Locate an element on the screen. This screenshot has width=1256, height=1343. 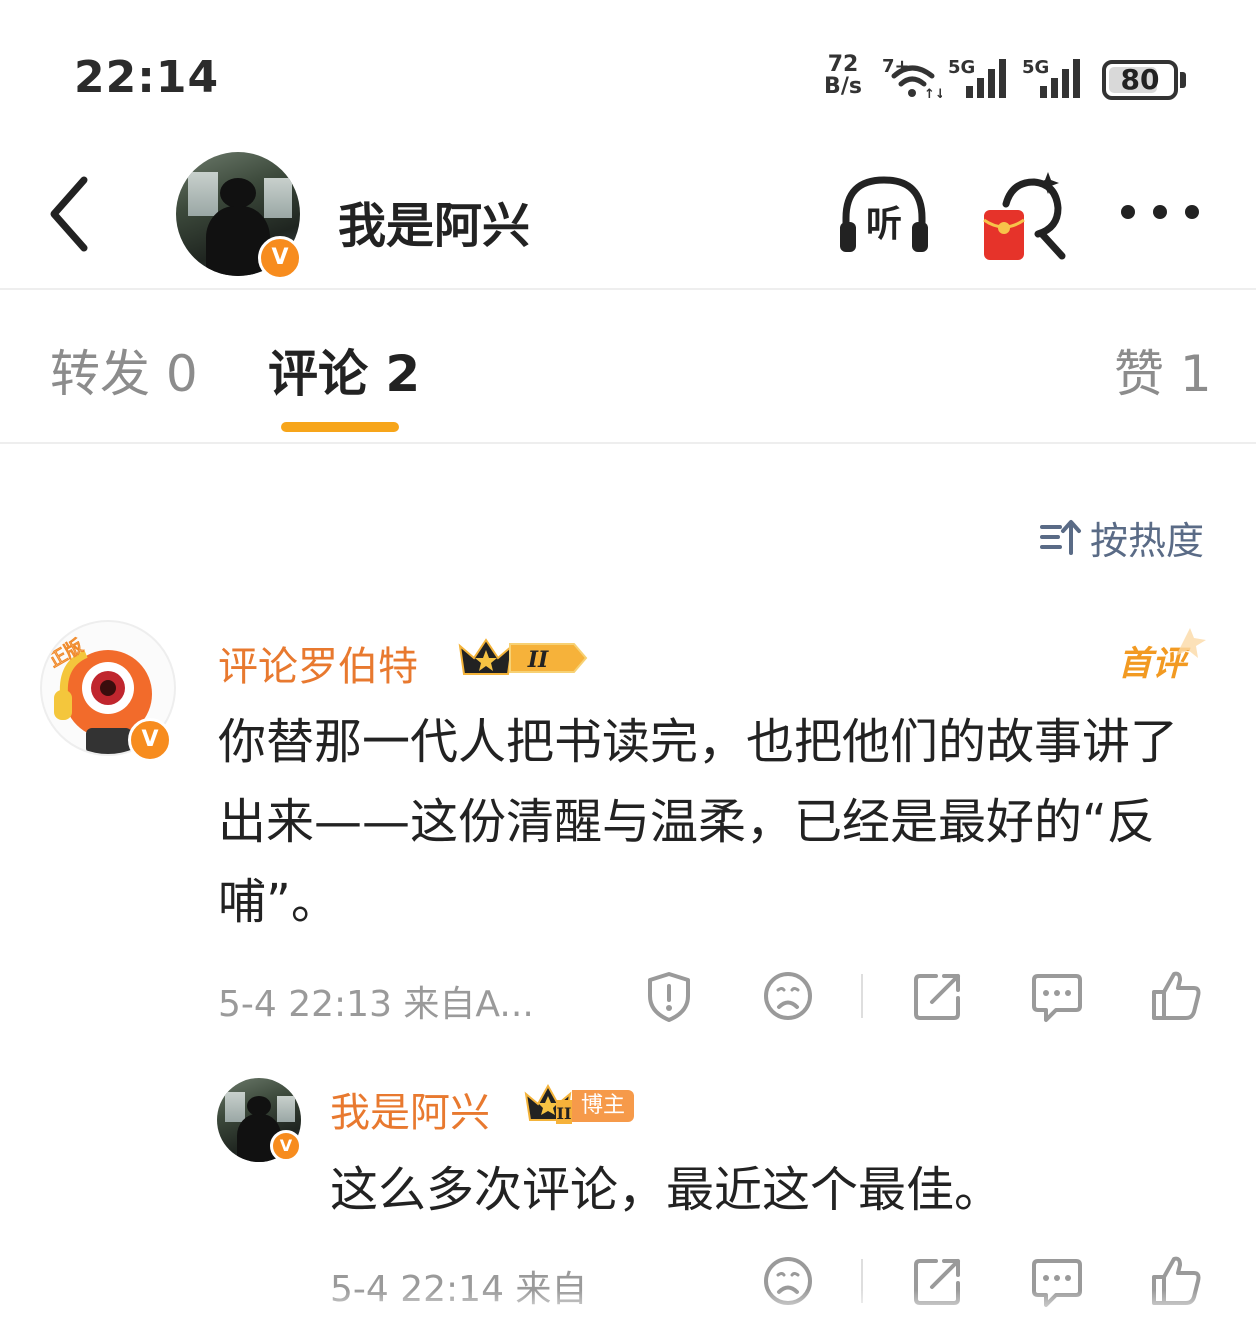
sort-icon is located at coordinates (1060, 537).